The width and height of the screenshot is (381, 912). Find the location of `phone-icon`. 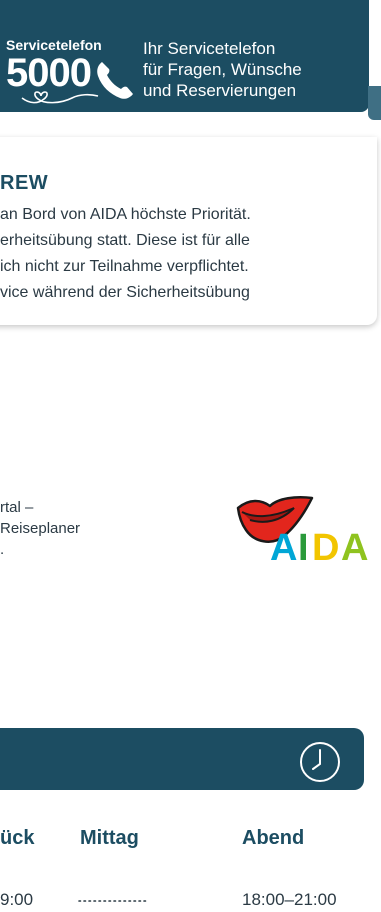

phone-icon is located at coordinates (115, 80).